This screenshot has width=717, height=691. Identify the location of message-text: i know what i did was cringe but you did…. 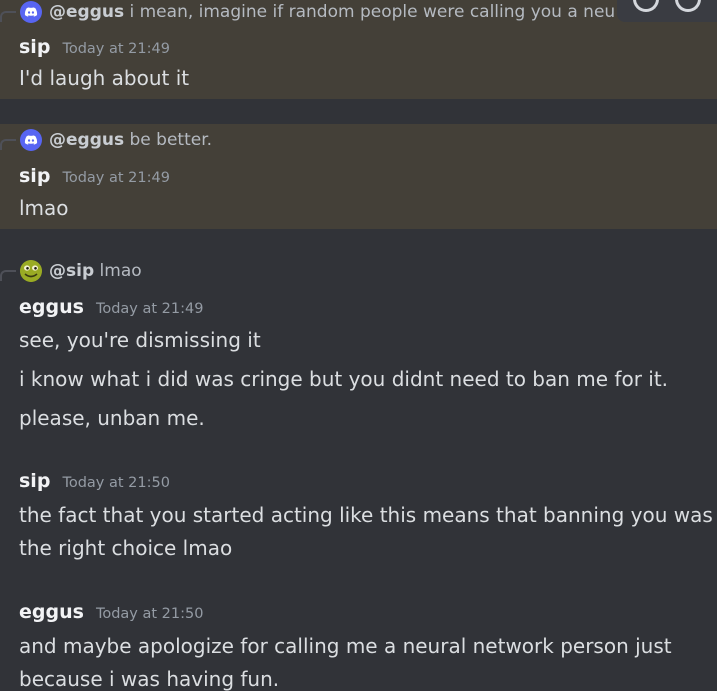
(344, 379).